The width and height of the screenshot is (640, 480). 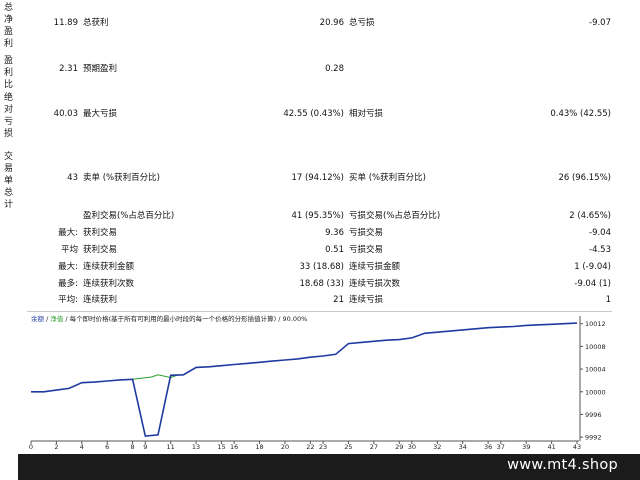 I want to click on x-tick-label: 2, so click(x=56, y=447).